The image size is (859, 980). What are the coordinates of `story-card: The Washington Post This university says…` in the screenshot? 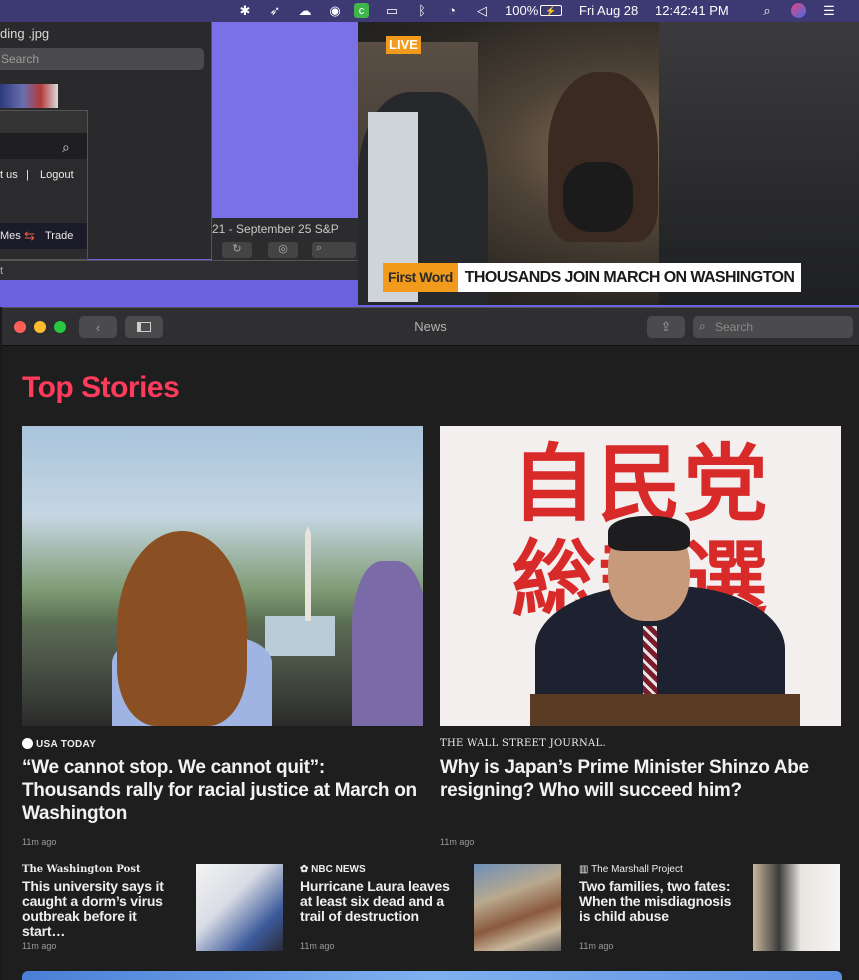 It's located at (155, 907).